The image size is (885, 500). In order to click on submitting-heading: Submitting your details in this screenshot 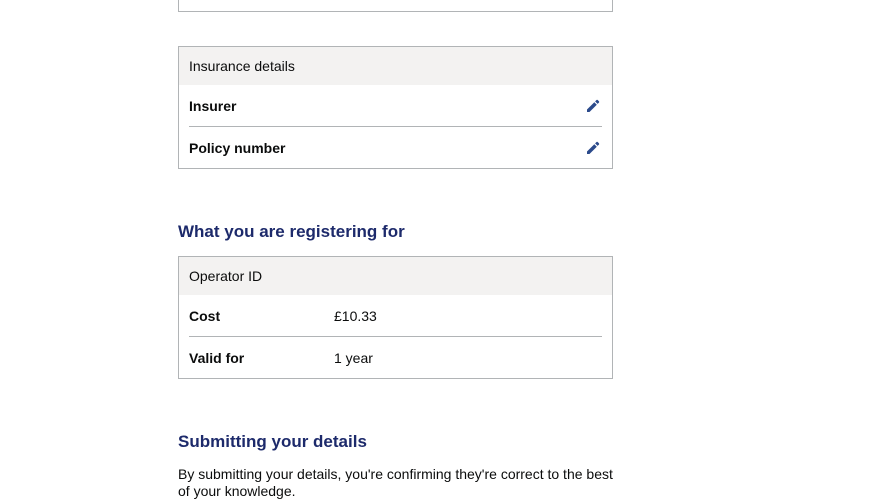, I will do `click(272, 441)`.